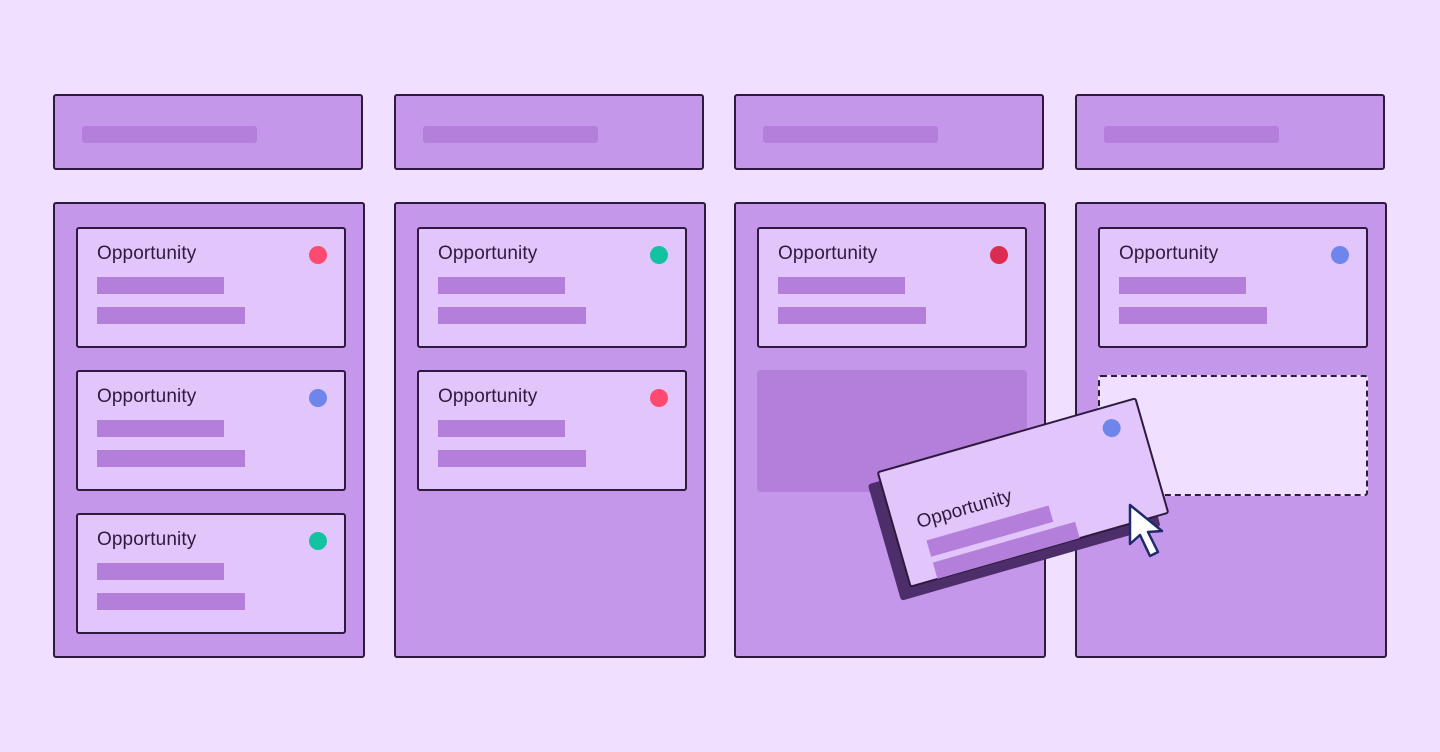 The height and width of the screenshot is (752, 1440). I want to click on column-body-3: Opportunity, so click(890, 430).